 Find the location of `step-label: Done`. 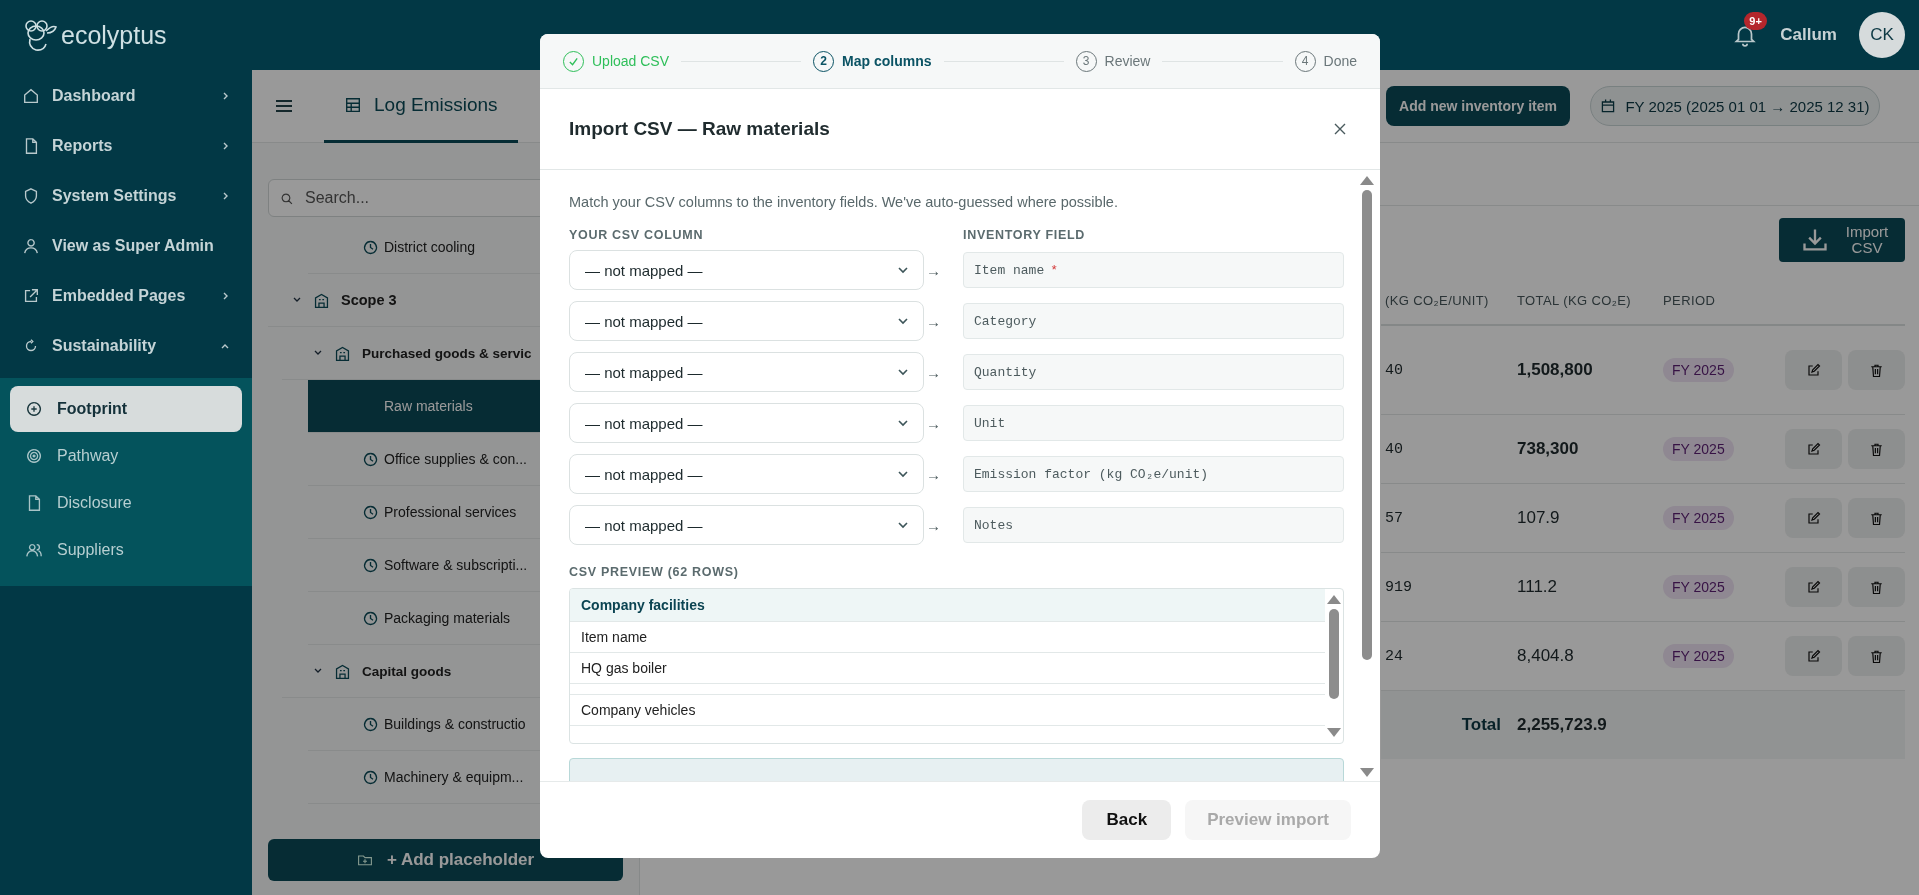

step-label: Done is located at coordinates (1340, 61).